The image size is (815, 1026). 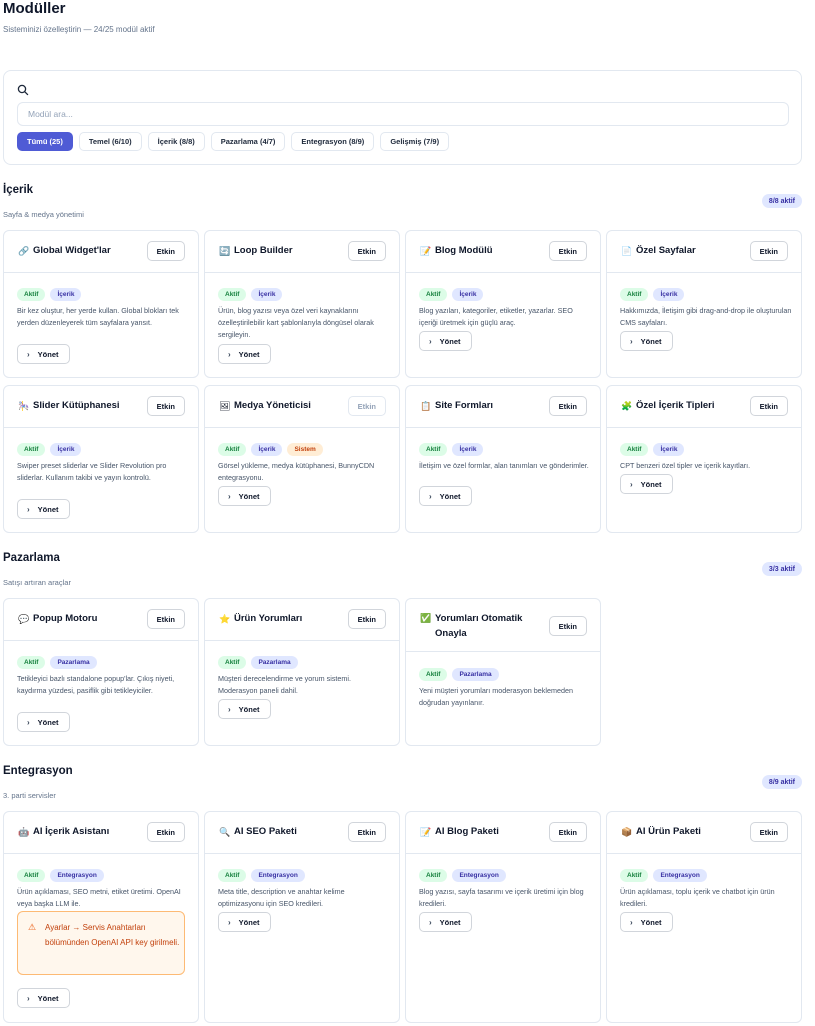 What do you see at coordinates (38, 771) in the screenshot?
I see `section-title-entegrasyon: Entegrasyon` at bounding box center [38, 771].